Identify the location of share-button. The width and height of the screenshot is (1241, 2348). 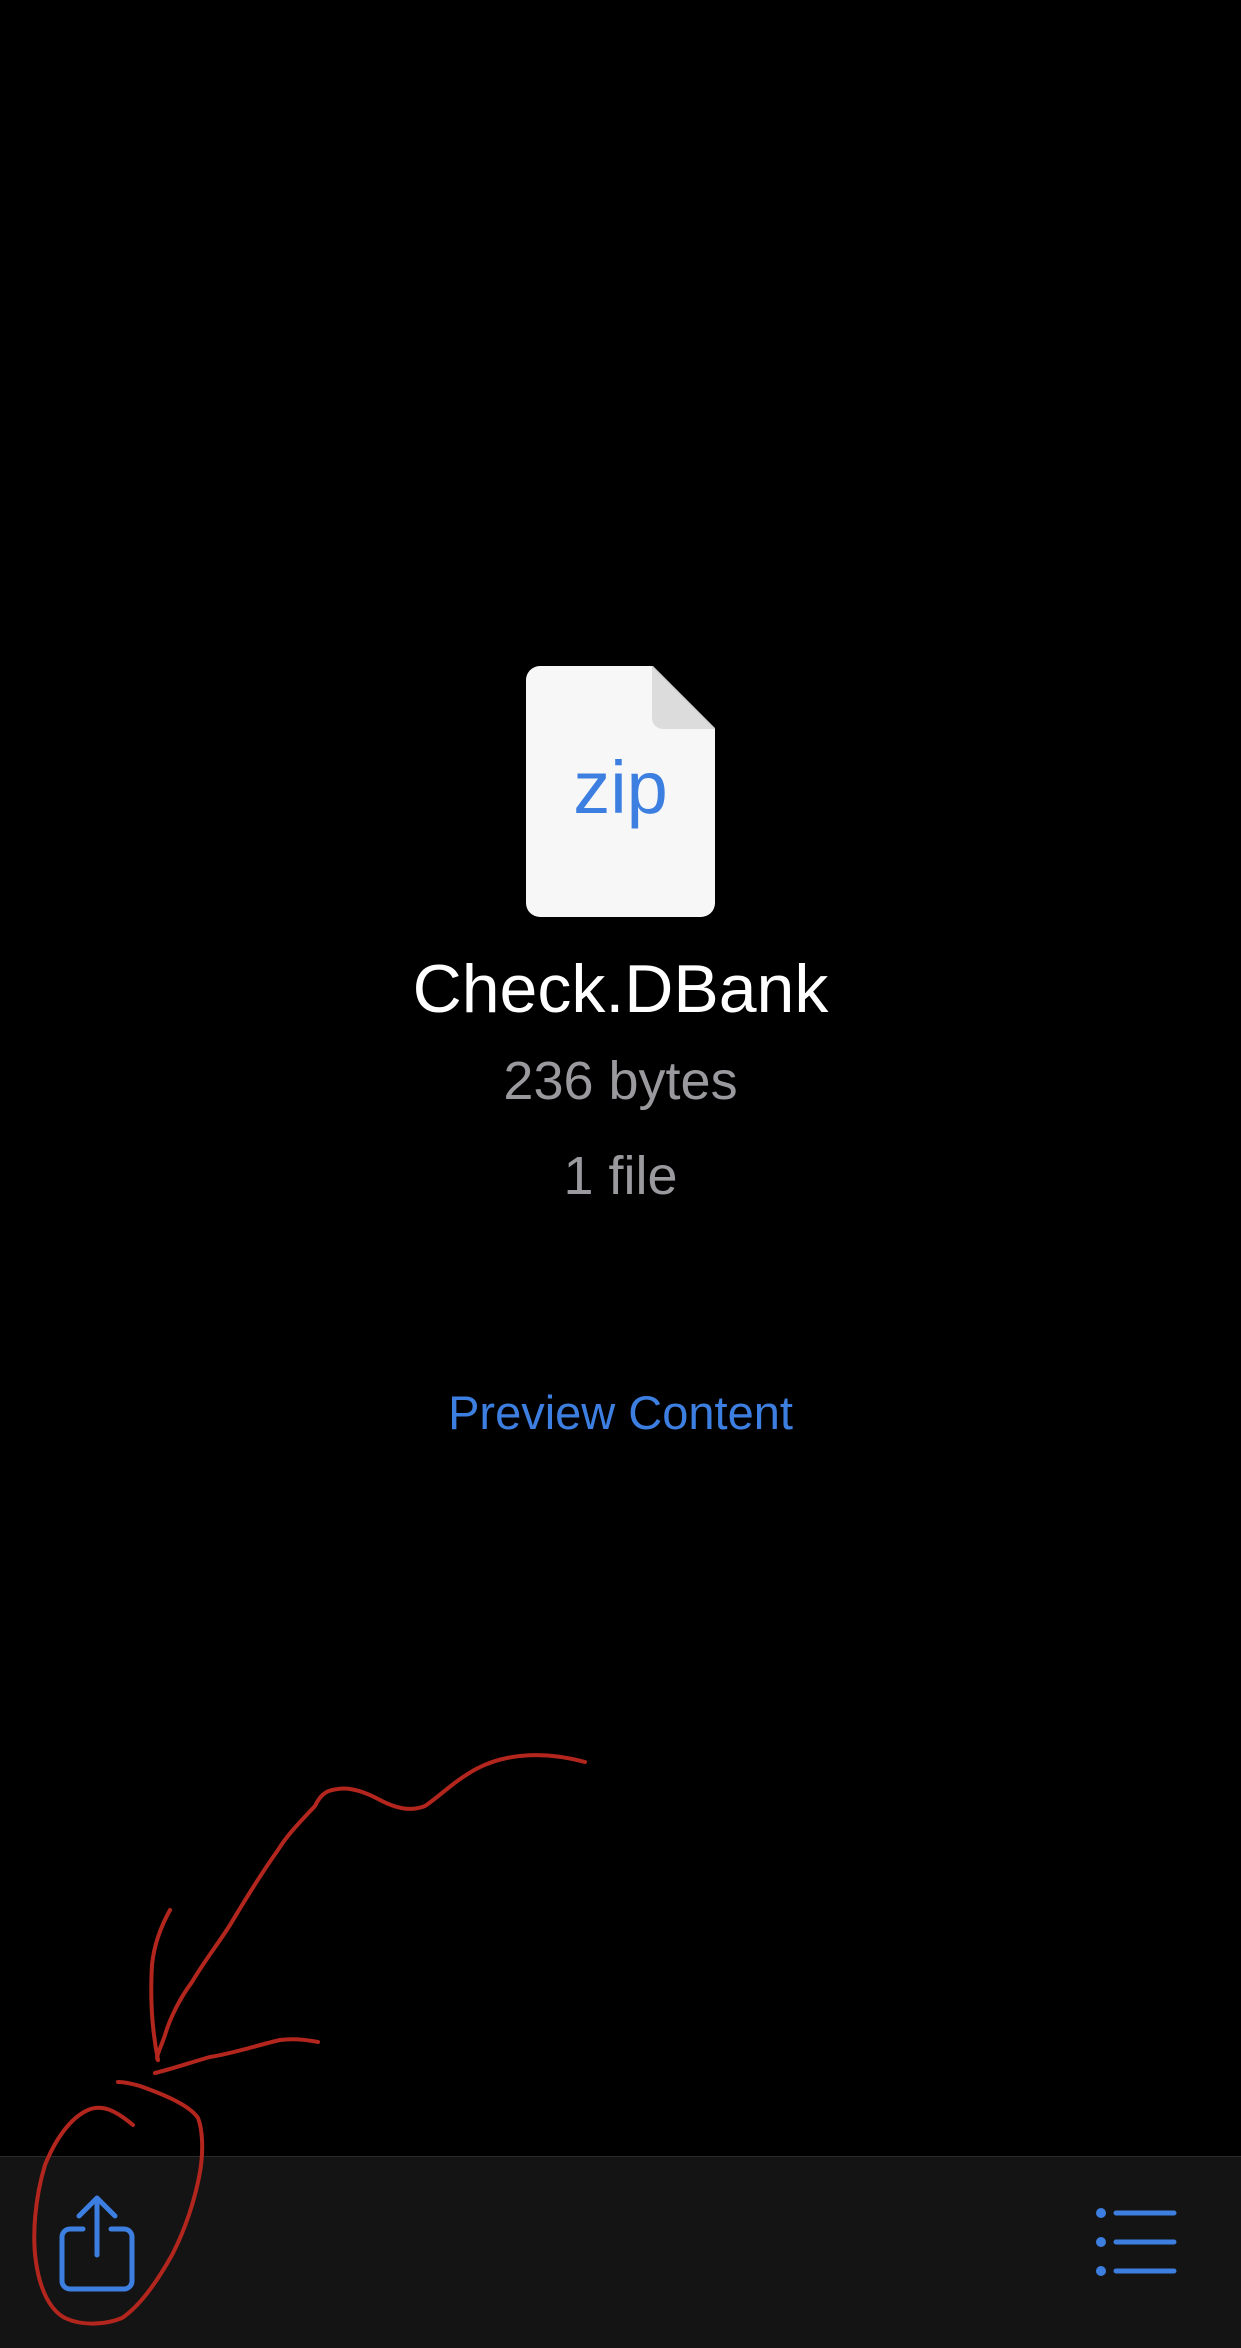
(97, 2243).